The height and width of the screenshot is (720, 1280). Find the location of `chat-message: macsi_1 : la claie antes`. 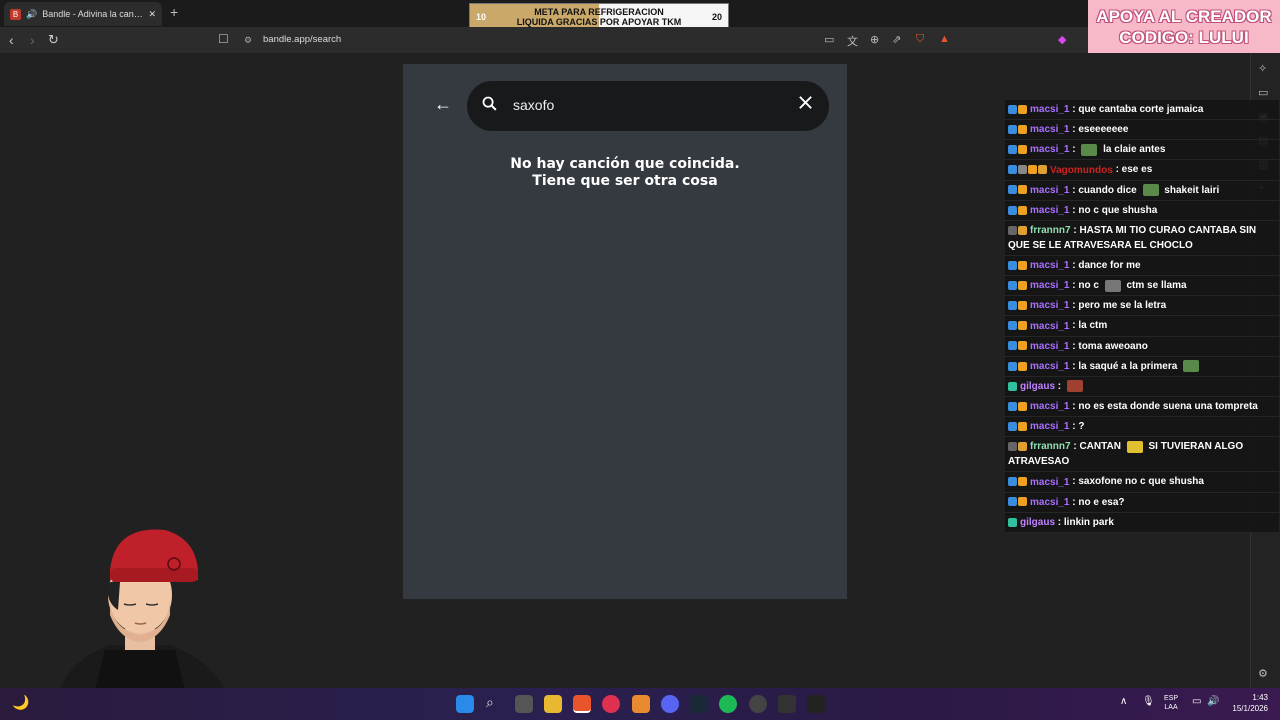

chat-message: macsi_1 : la claie antes is located at coordinates (1142, 150).